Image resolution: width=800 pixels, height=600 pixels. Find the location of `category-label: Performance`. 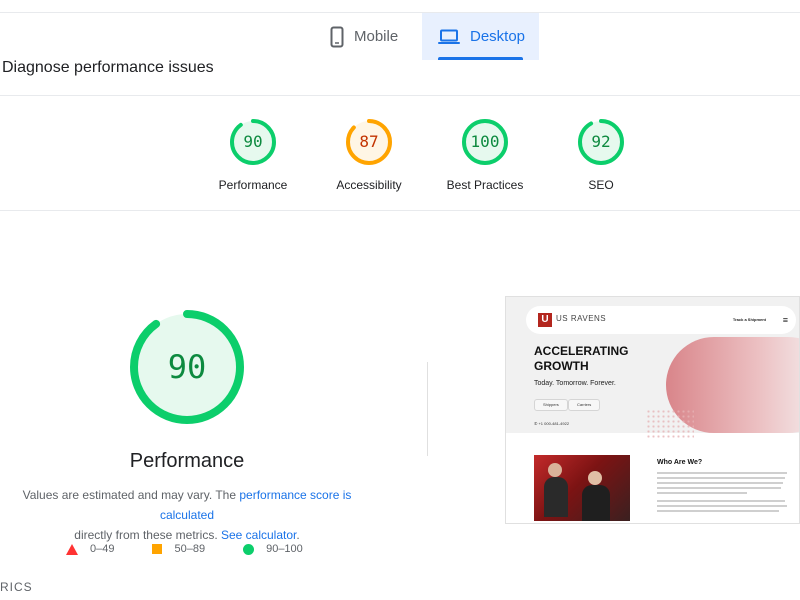

category-label: Performance is located at coordinates (253, 185).